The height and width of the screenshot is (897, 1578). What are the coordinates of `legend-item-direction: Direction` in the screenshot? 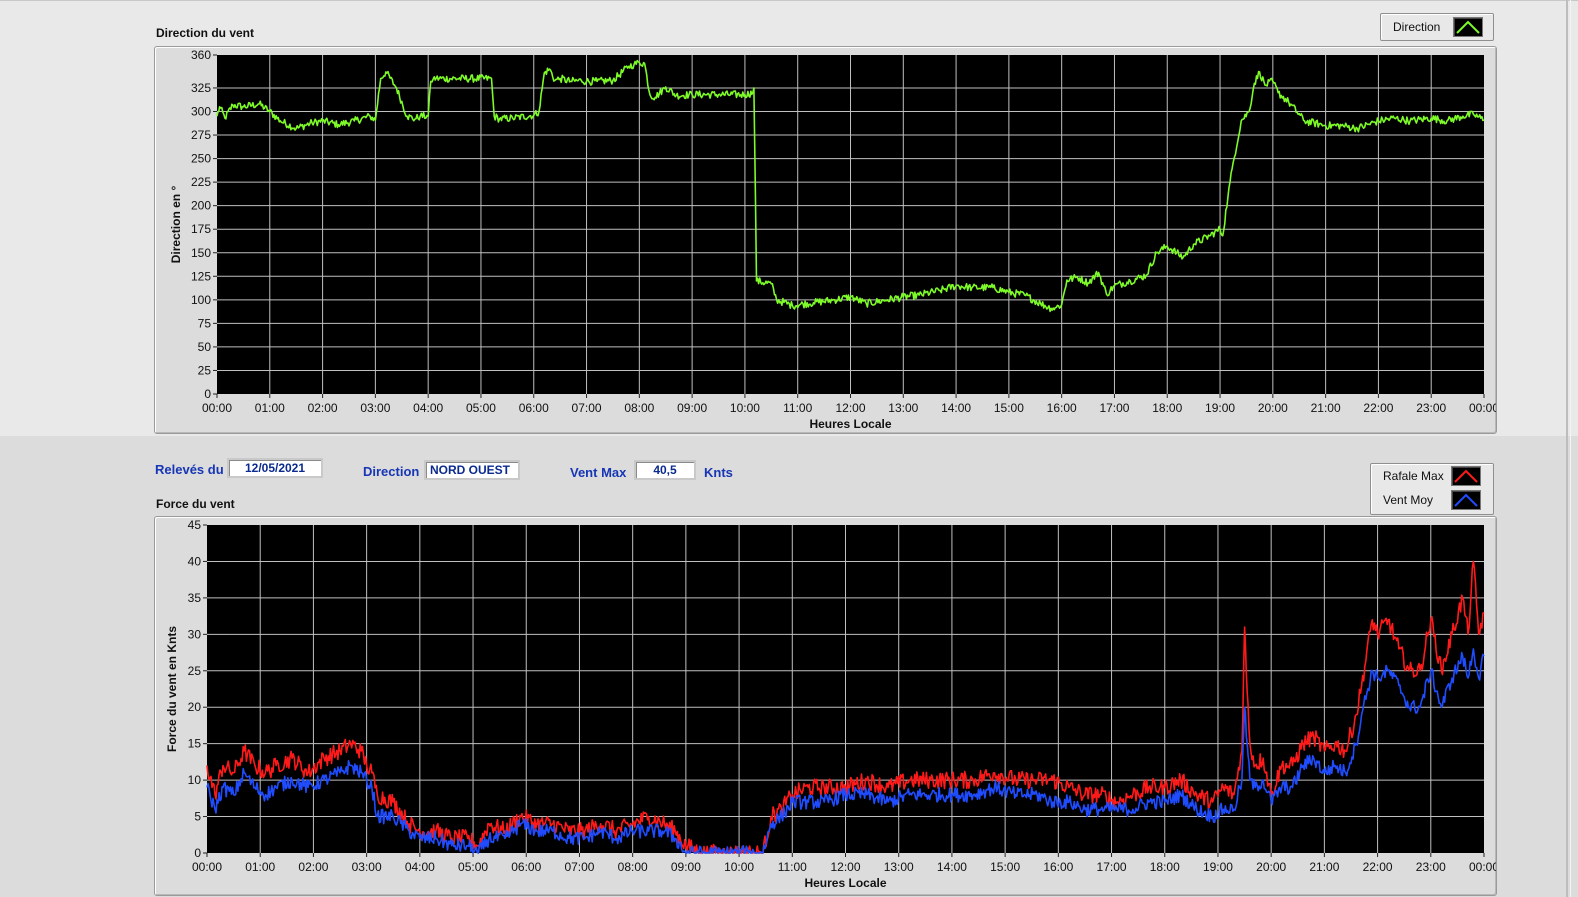 It's located at (1437, 27).